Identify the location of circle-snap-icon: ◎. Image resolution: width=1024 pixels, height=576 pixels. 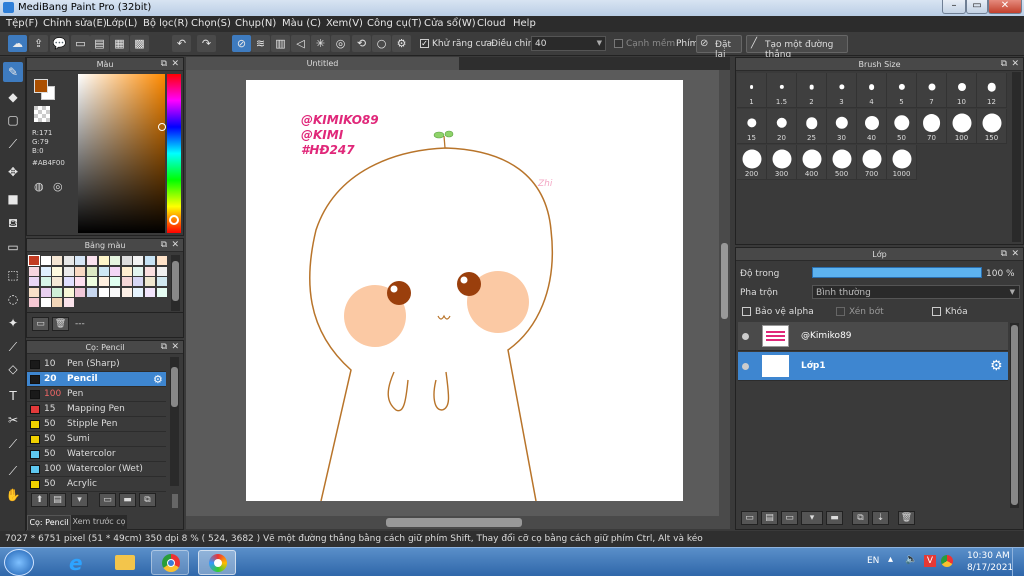
(340, 43).